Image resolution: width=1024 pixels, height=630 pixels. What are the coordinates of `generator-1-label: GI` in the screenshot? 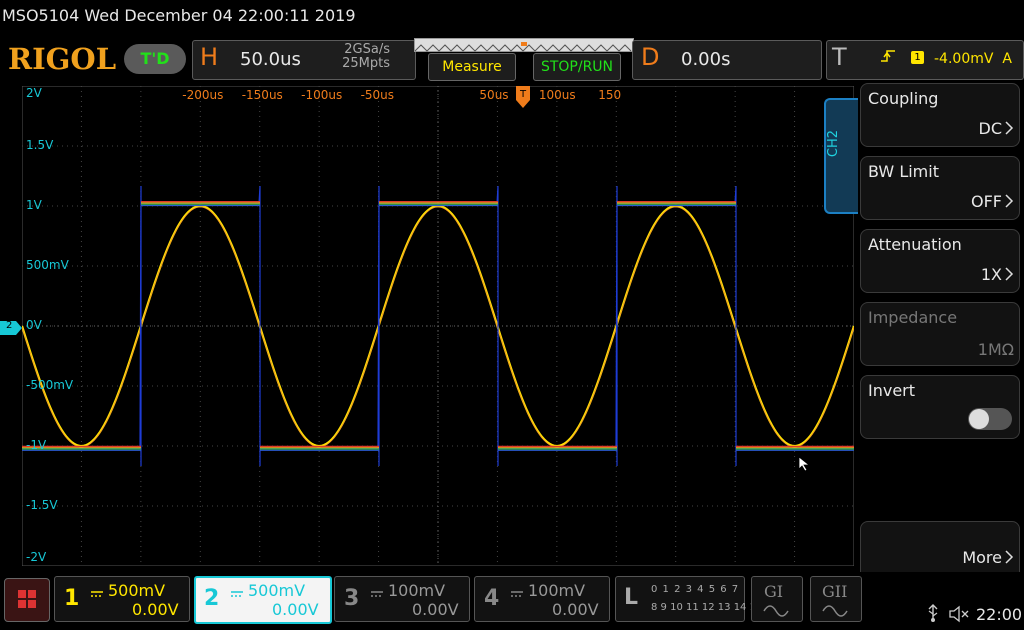 It's located at (774, 591).